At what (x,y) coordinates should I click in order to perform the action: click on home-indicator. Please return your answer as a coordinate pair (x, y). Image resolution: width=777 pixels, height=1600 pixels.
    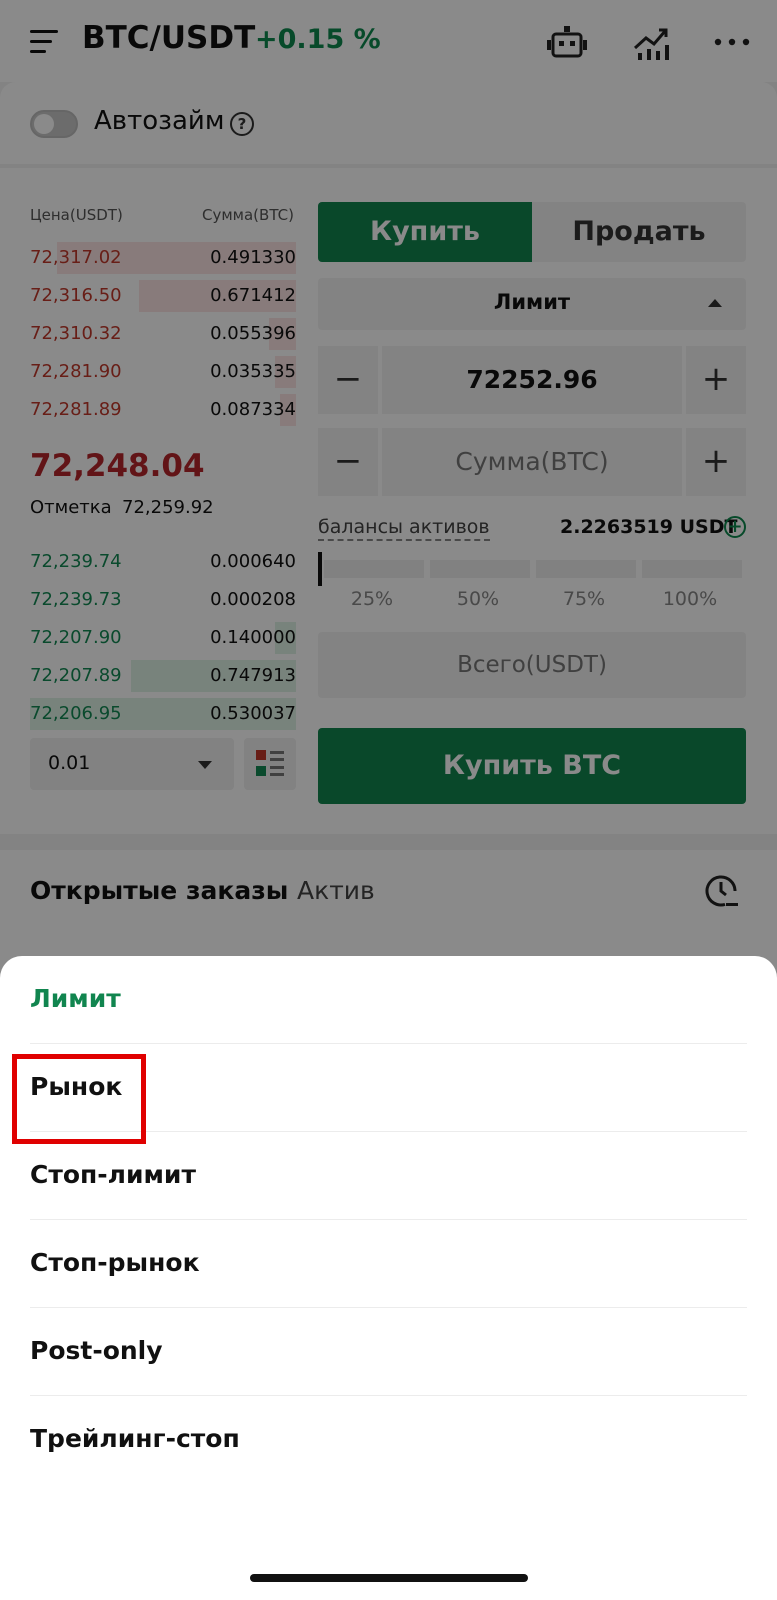
    Looking at the image, I should click on (389, 1578).